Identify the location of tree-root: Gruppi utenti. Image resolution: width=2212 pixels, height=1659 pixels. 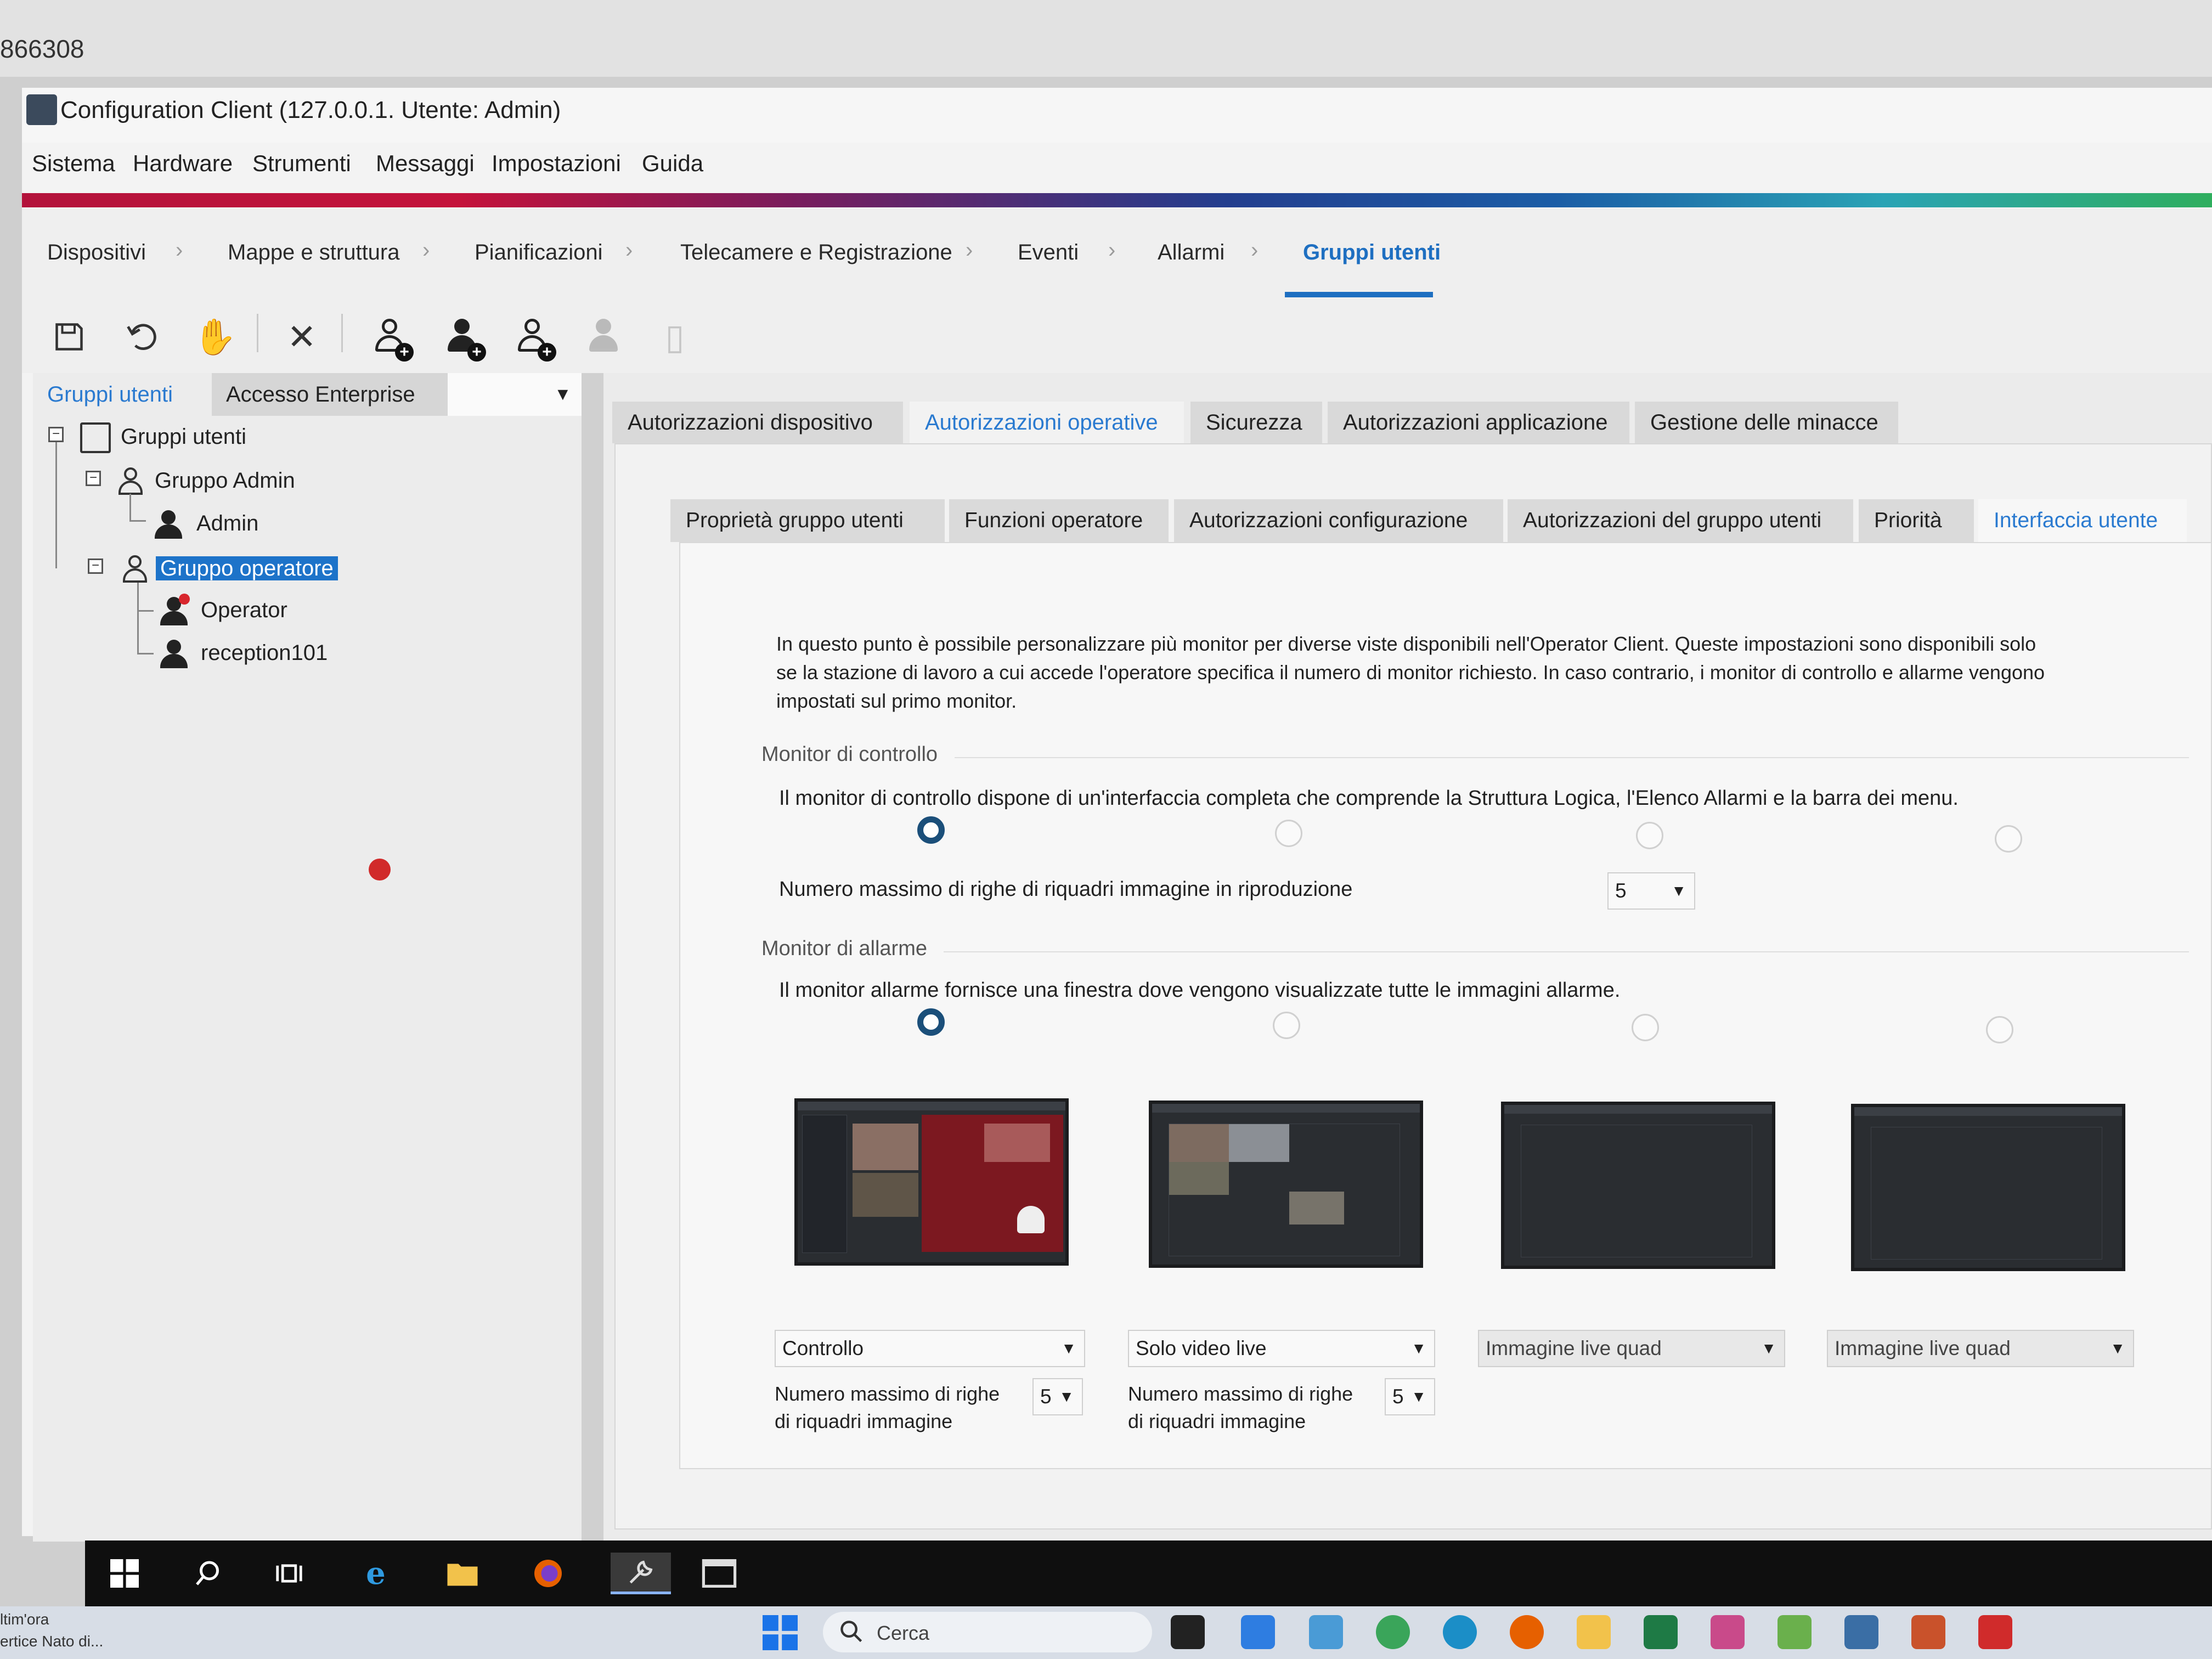
(163, 436).